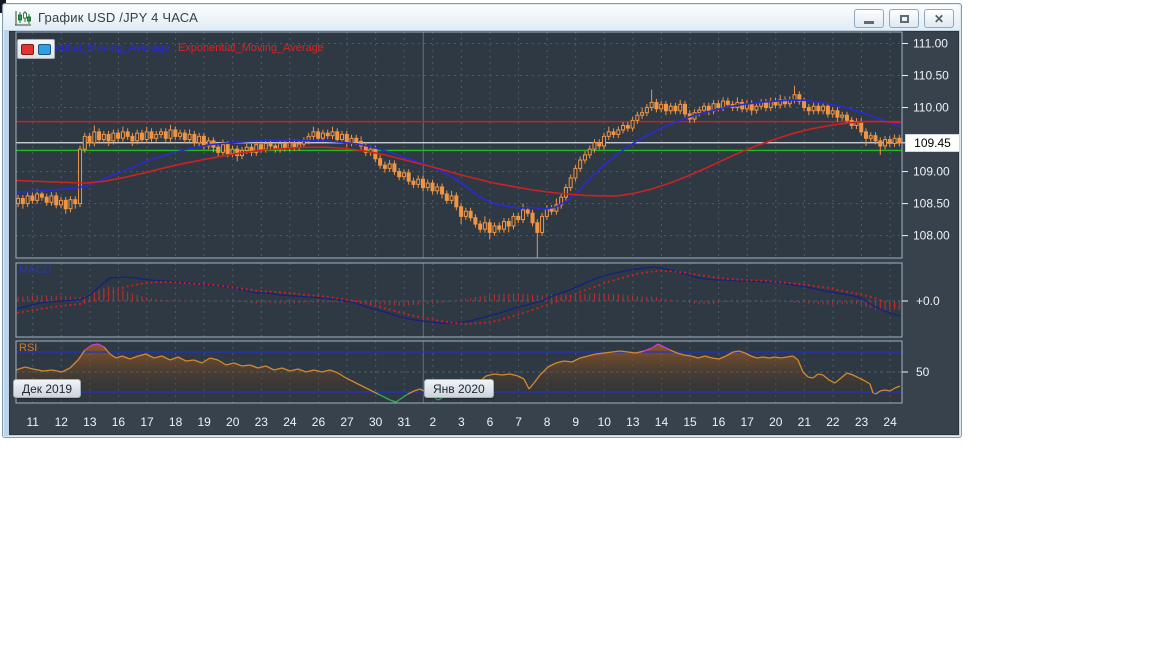 The height and width of the screenshot is (648, 1152). Describe the element at coordinates (633, 422) in the screenshot. I see `x-axis-label: 13` at that location.